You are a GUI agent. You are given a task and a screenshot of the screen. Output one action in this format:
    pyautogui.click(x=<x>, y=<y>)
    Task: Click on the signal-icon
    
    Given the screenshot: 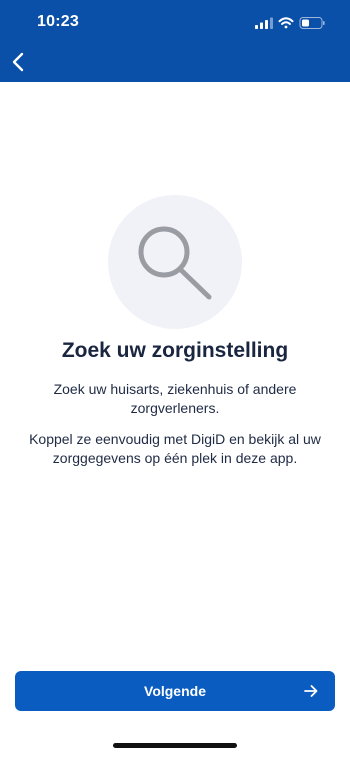 What is the action you would take?
    pyautogui.click(x=264, y=23)
    